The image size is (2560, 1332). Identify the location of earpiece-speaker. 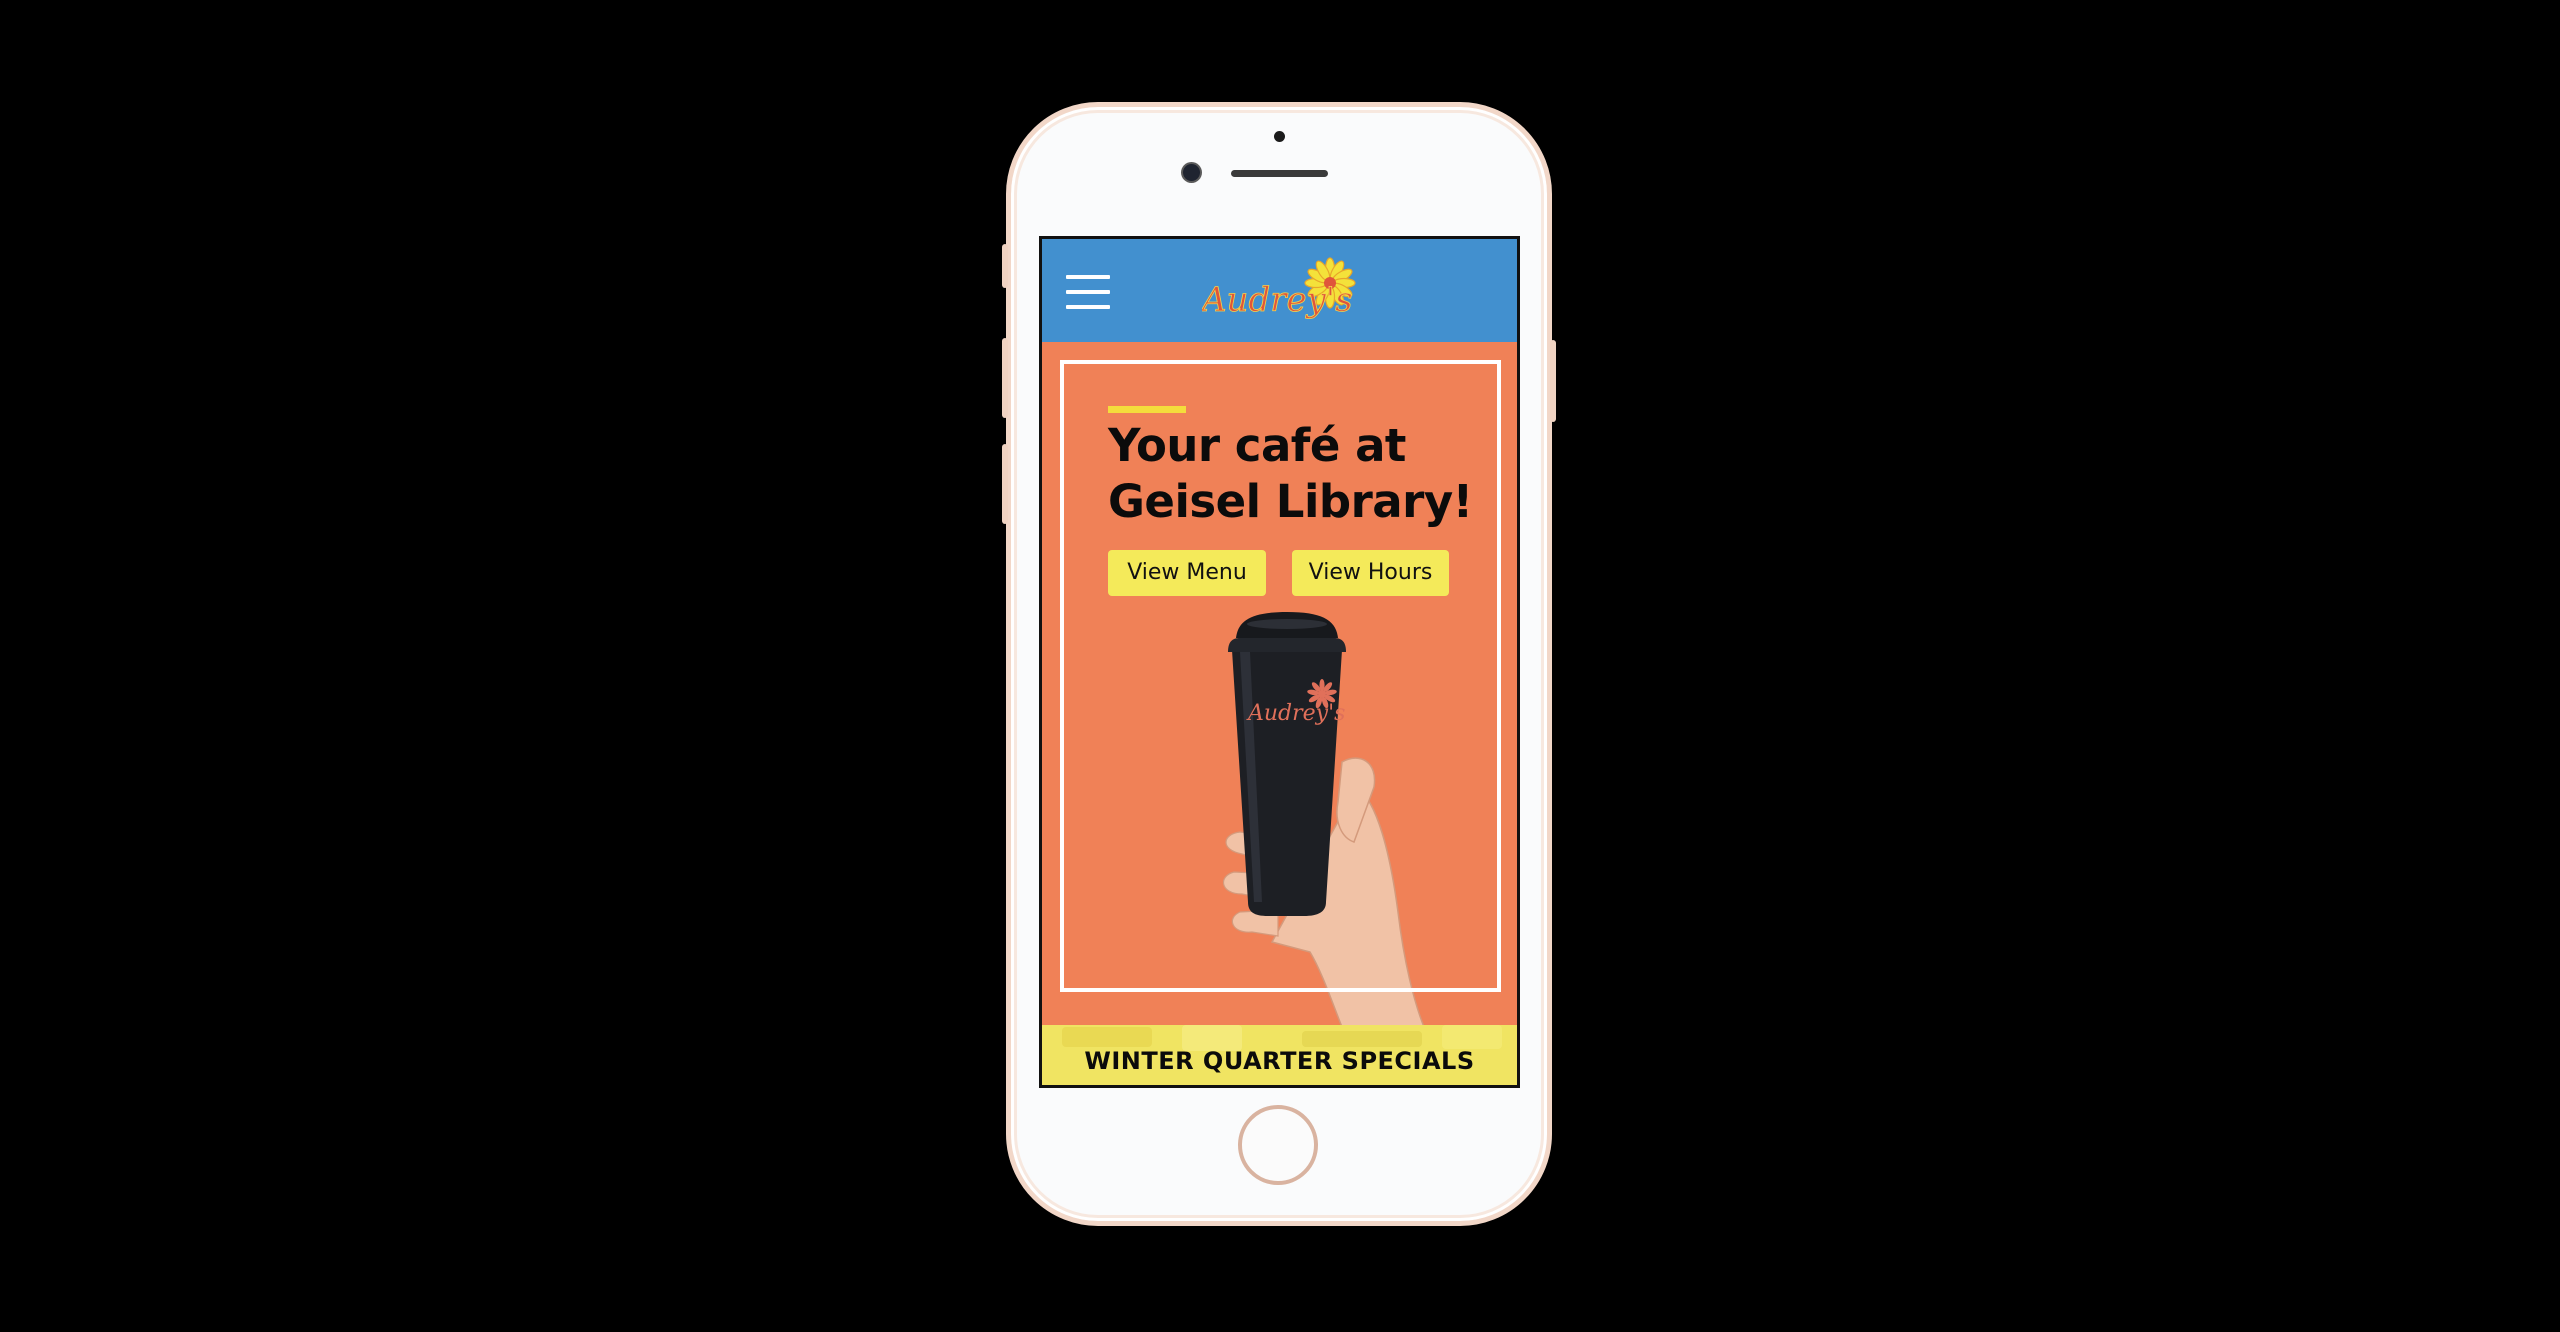
(1279, 173).